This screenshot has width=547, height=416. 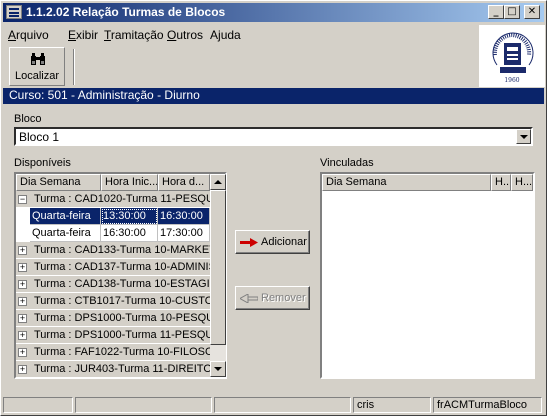 I want to click on adicionar-label: Adicionar, so click(x=284, y=242).